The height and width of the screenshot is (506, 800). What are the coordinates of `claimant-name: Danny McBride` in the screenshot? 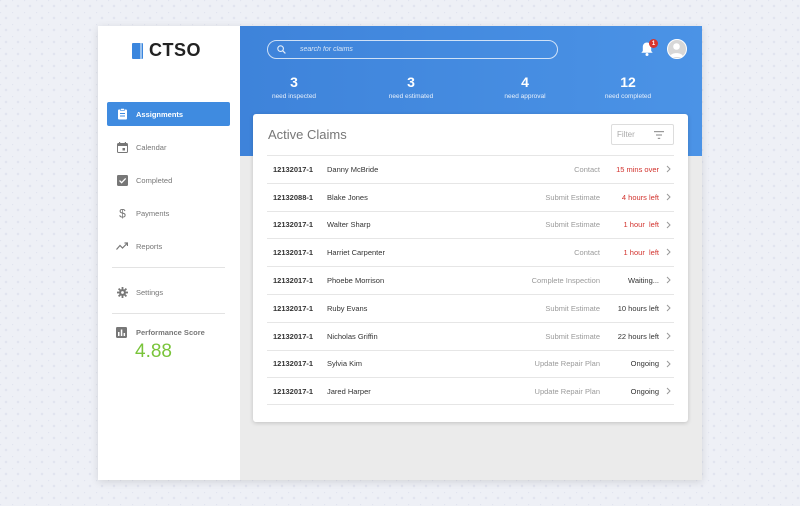 It's located at (353, 169).